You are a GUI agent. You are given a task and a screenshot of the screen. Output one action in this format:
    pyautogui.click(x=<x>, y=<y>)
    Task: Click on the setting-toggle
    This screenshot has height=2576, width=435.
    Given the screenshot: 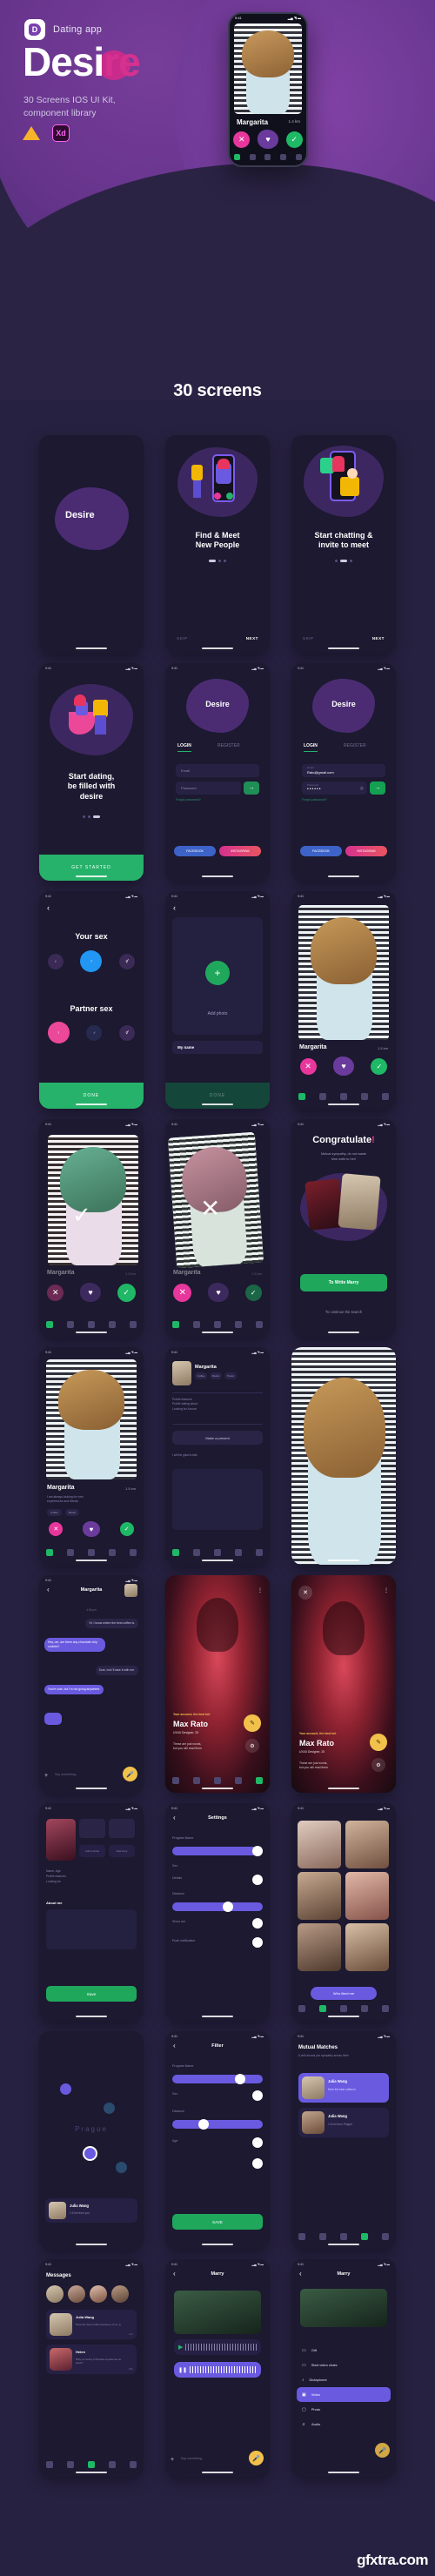 What is the action you would take?
    pyautogui.click(x=257, y=1942)
    